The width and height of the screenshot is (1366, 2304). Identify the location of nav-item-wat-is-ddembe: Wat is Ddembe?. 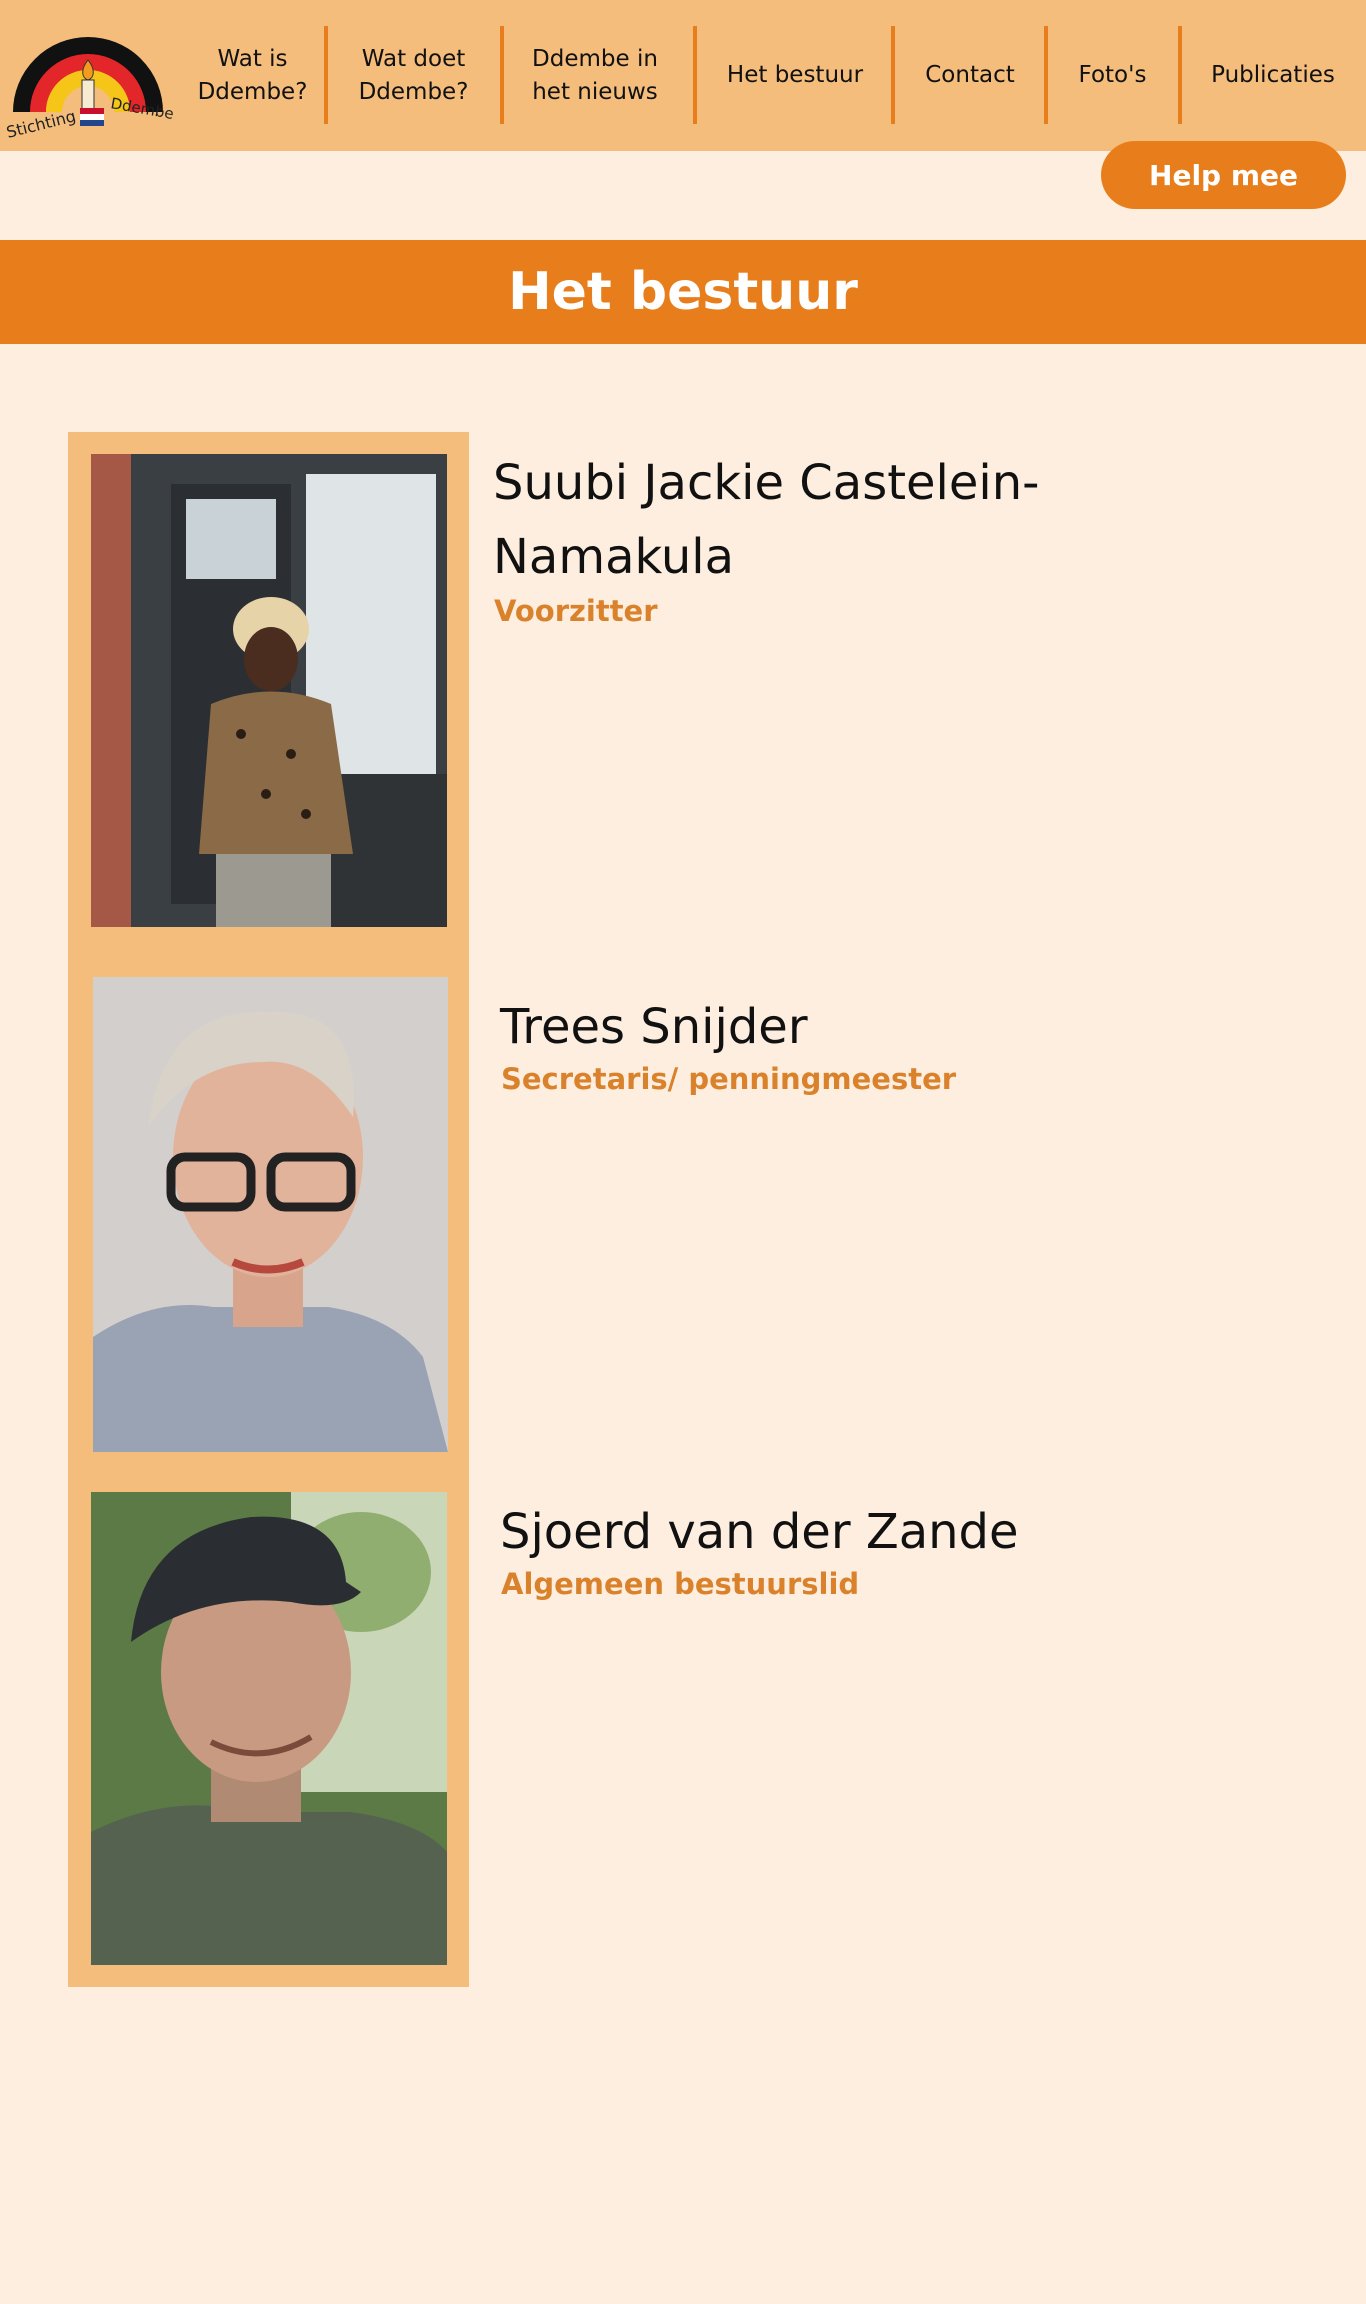
(252, 75).